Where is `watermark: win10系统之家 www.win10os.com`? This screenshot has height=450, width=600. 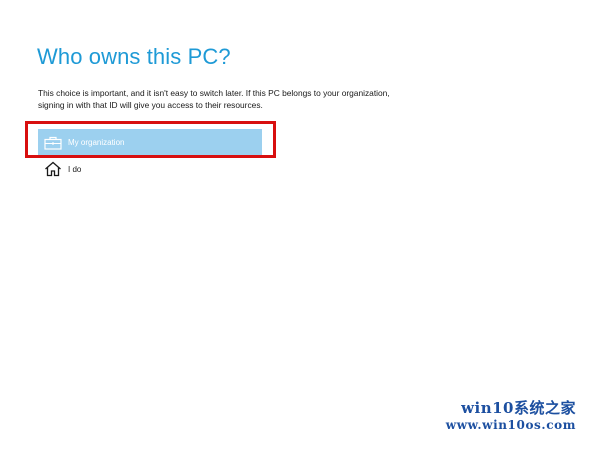 watermark: win10系统之家 www.win10os.com is located at coordinates (511, 415).